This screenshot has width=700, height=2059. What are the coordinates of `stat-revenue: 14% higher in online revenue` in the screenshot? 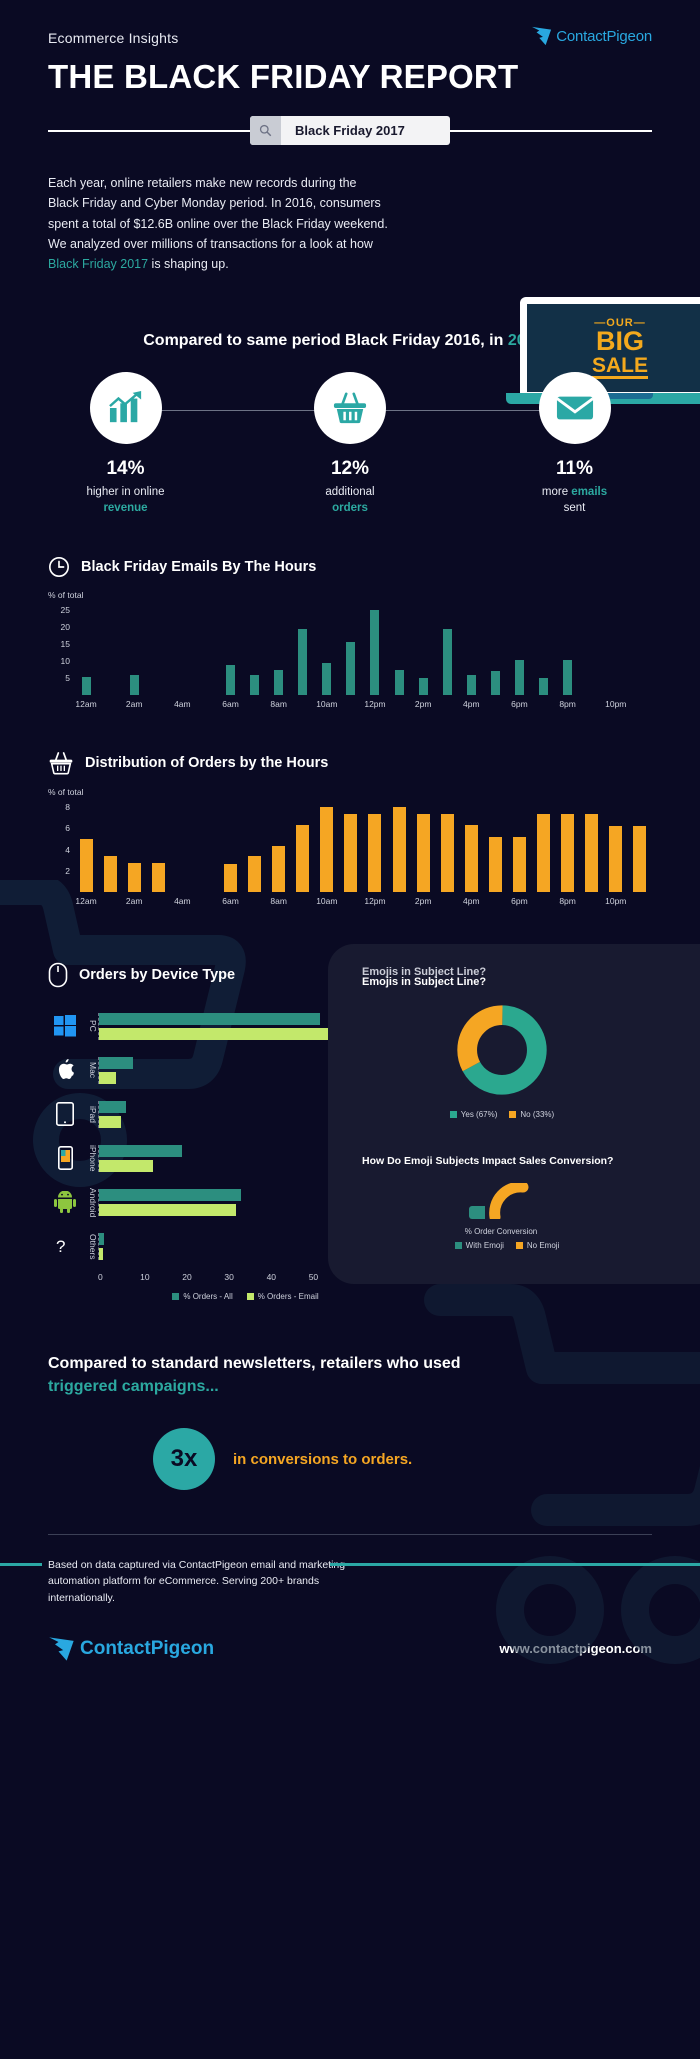 It's located at (125, 444).